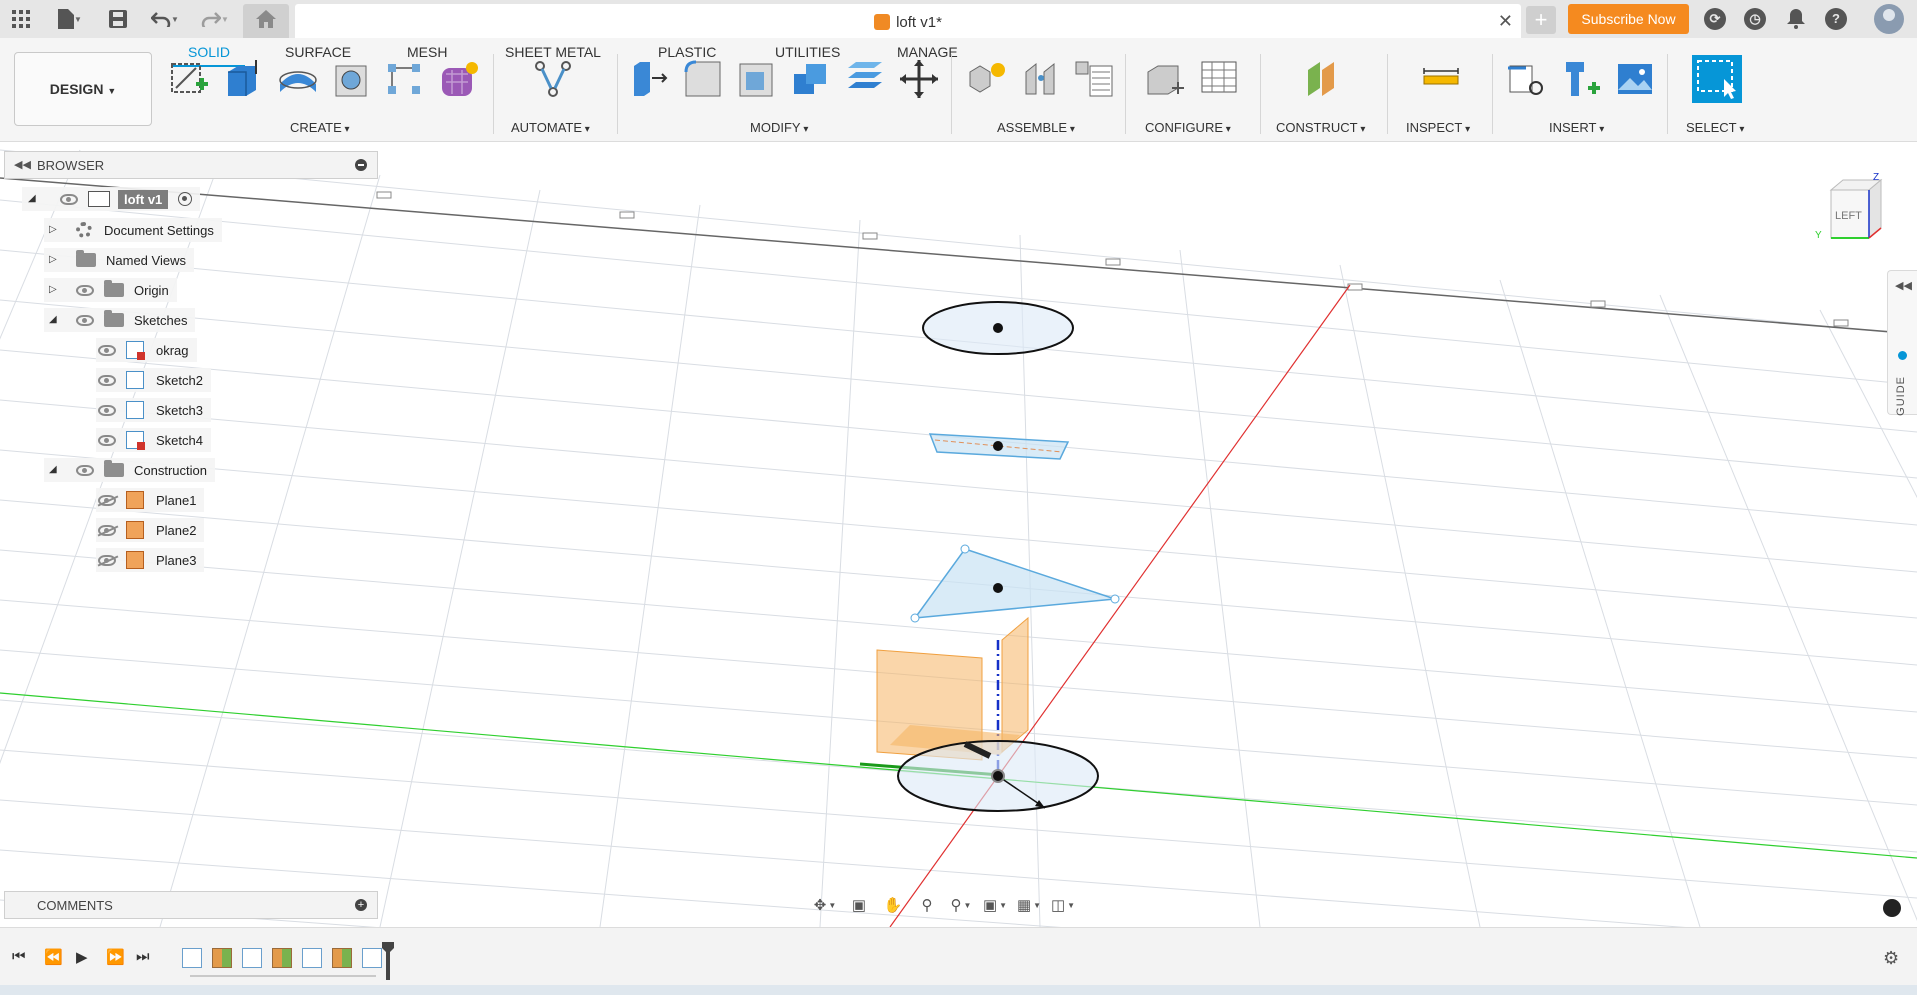  What do you see at coordinates (1041, 79) in the screenshot?
I see `joint-icon` at bounding box center [1041, 79].